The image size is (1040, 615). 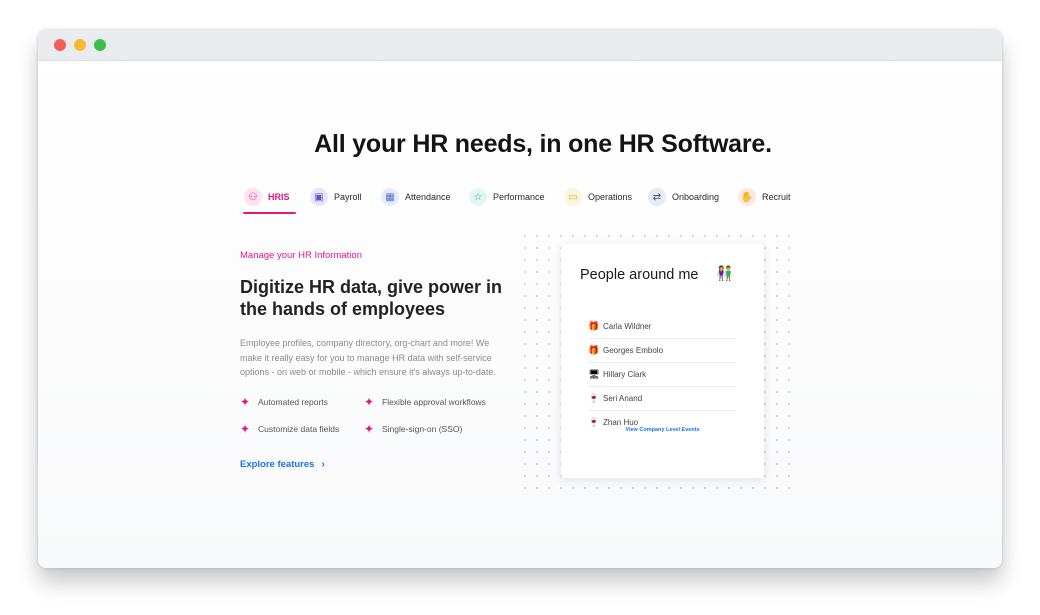 I want to click on payroll-icon: ▣, so click(x=319, y=197).